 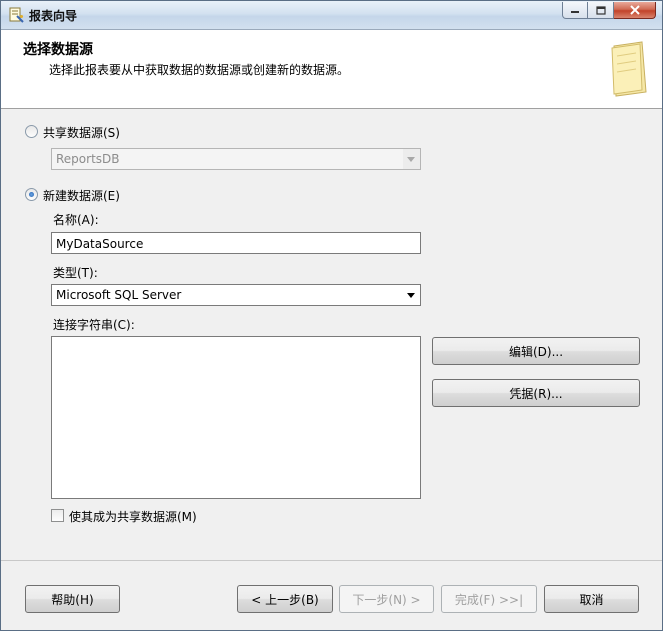 I want to click on wizard-header: 选择数据源 选择此报表要从中获取数据的数据源或创建新的数据源。, so click(x=331, y=69).